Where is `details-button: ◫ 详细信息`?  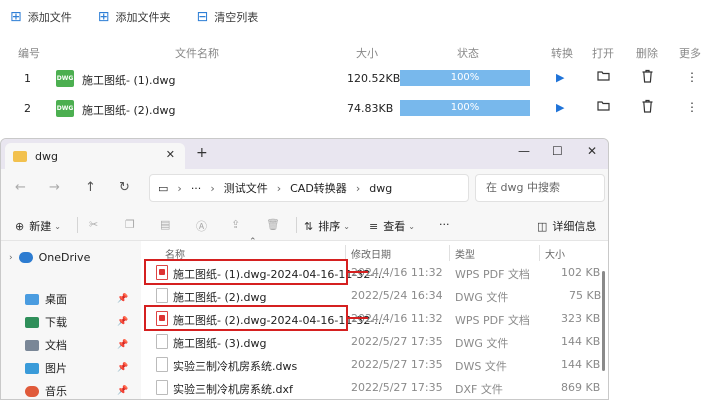 details-button: ◫ 详细信息 is located at coordinates (566, 226).